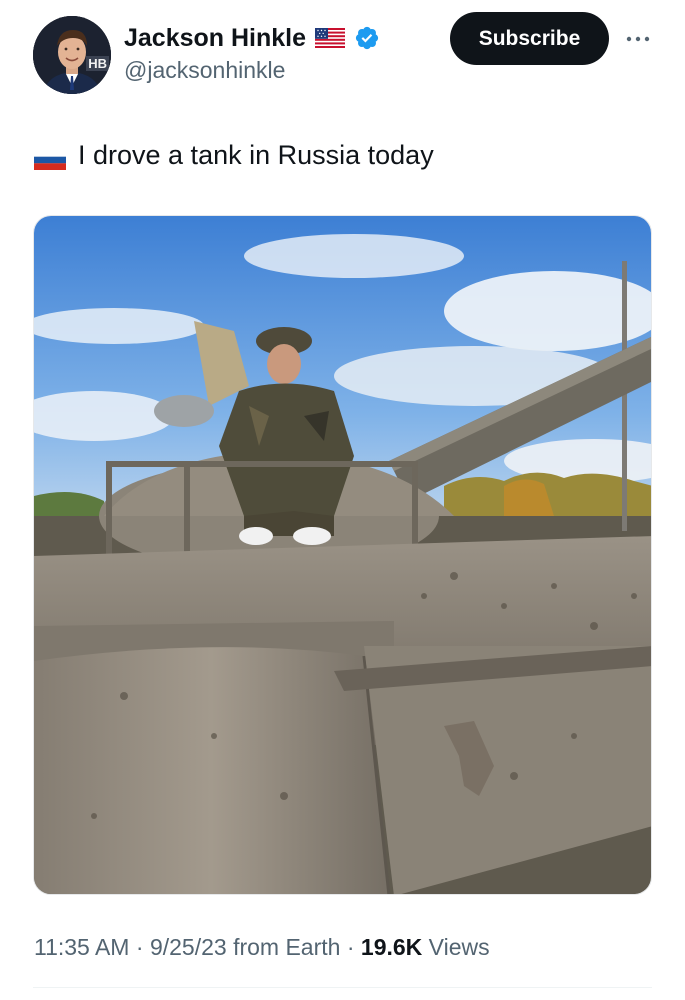  Describe the element at coordinates (97, 63) in the screenshot. I see `avatar-badge: HB` at that location.